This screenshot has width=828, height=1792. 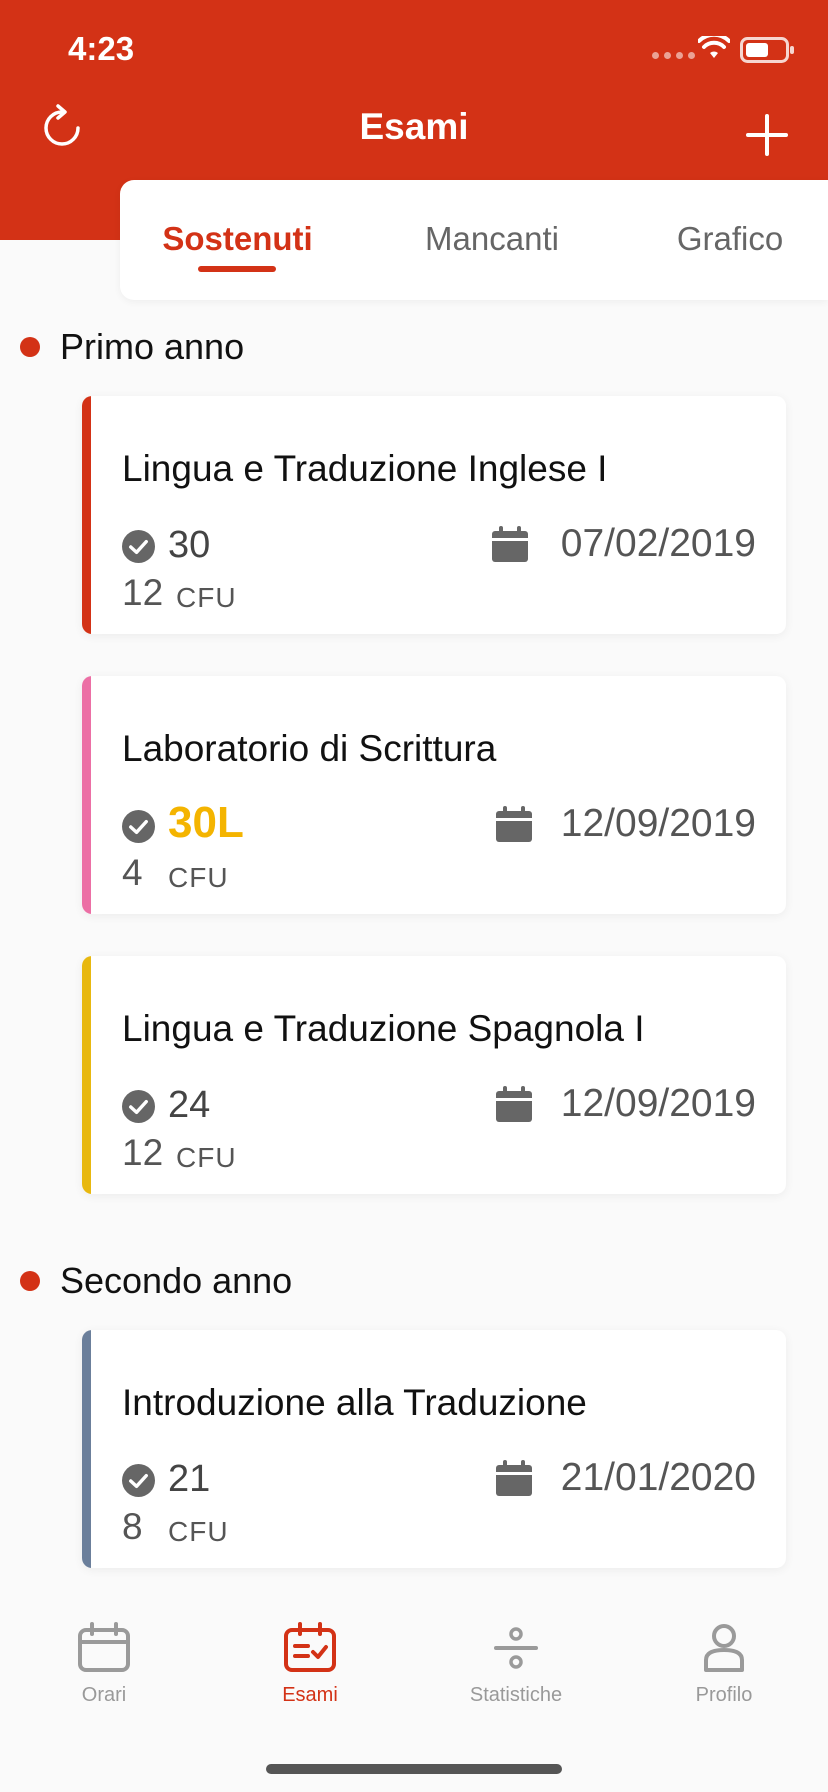 I want to click on tab-sostenuti: Sostenuti, so click(x=237, y=239).